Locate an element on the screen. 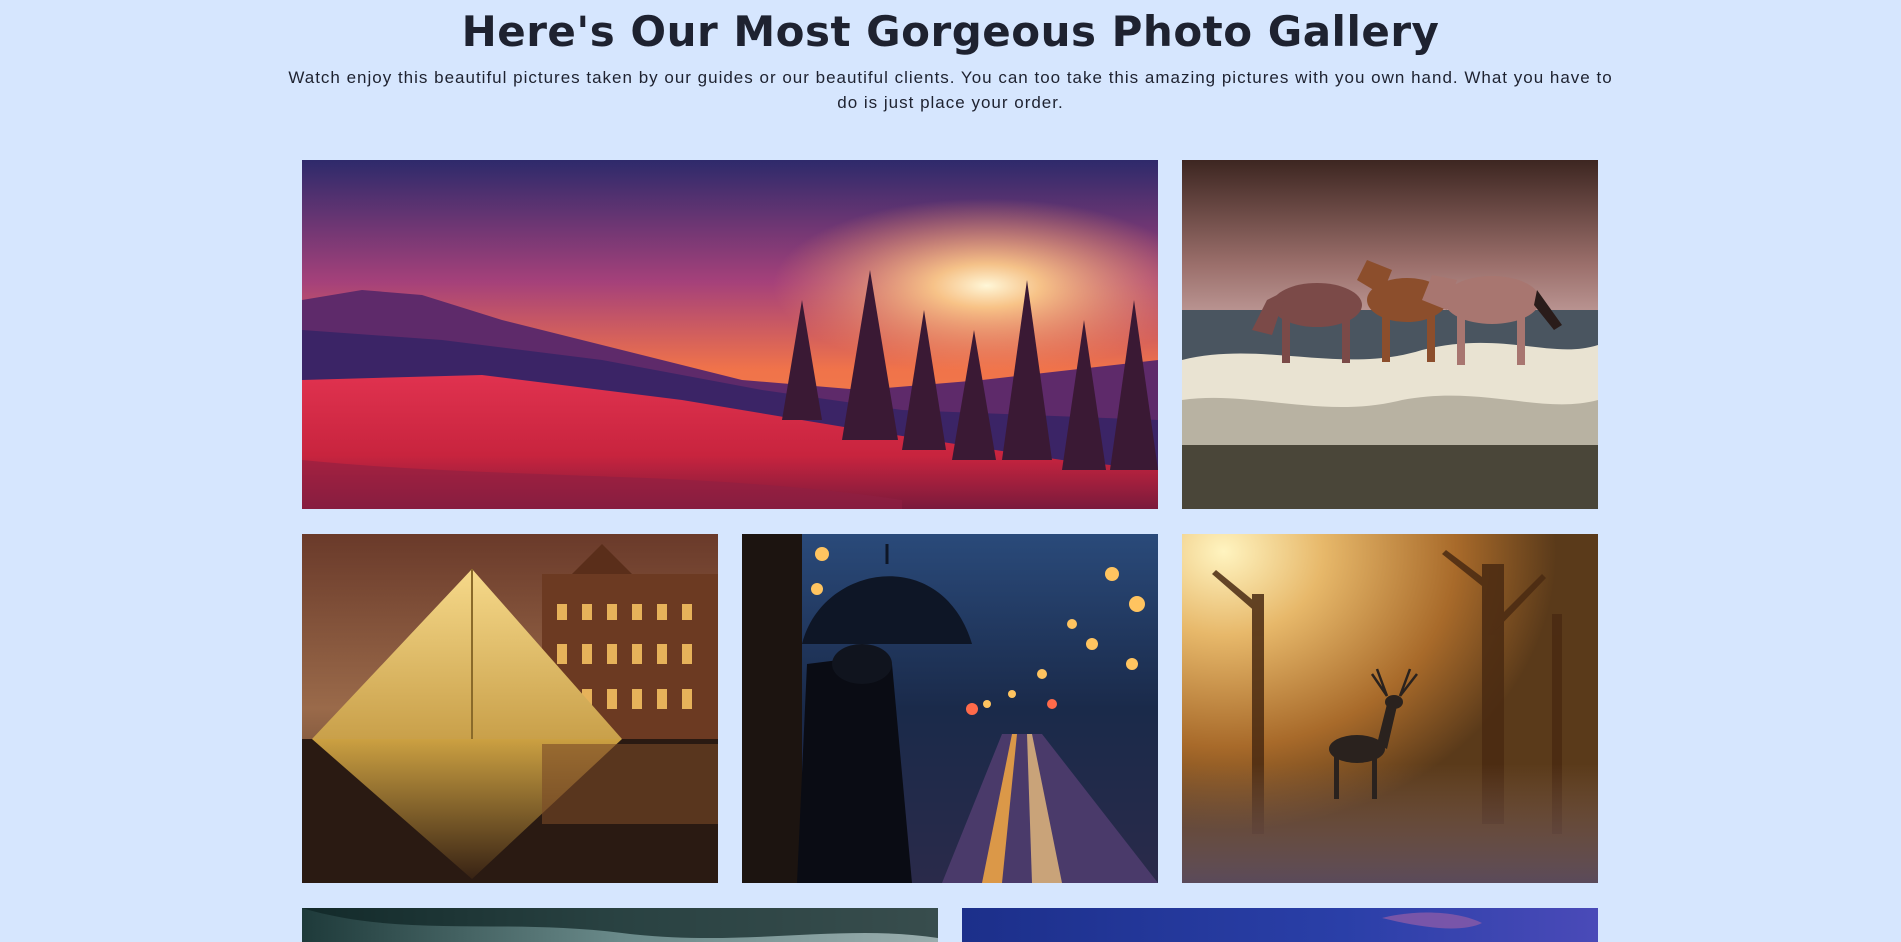 This screenshot has width=1901, height=942. deer-image is located at coordinates (1390, 708).